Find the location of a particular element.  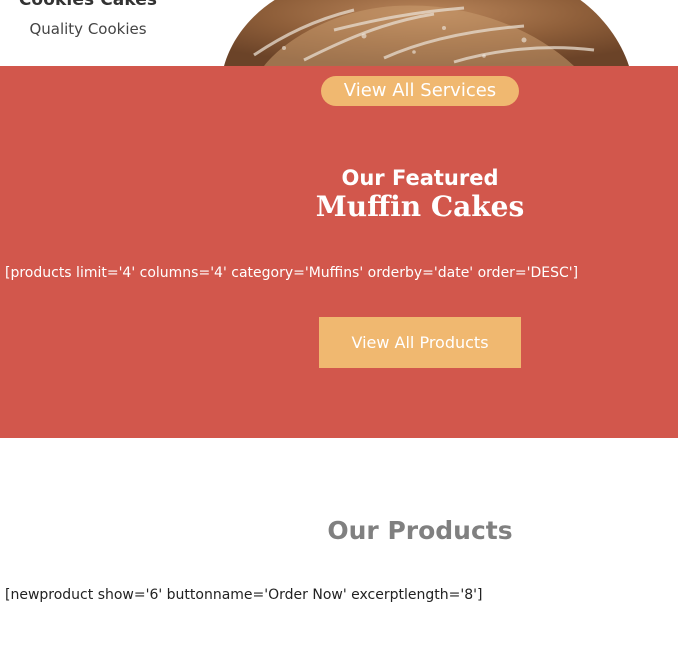

bread-loaf-image is located at coordinates (426, 33).